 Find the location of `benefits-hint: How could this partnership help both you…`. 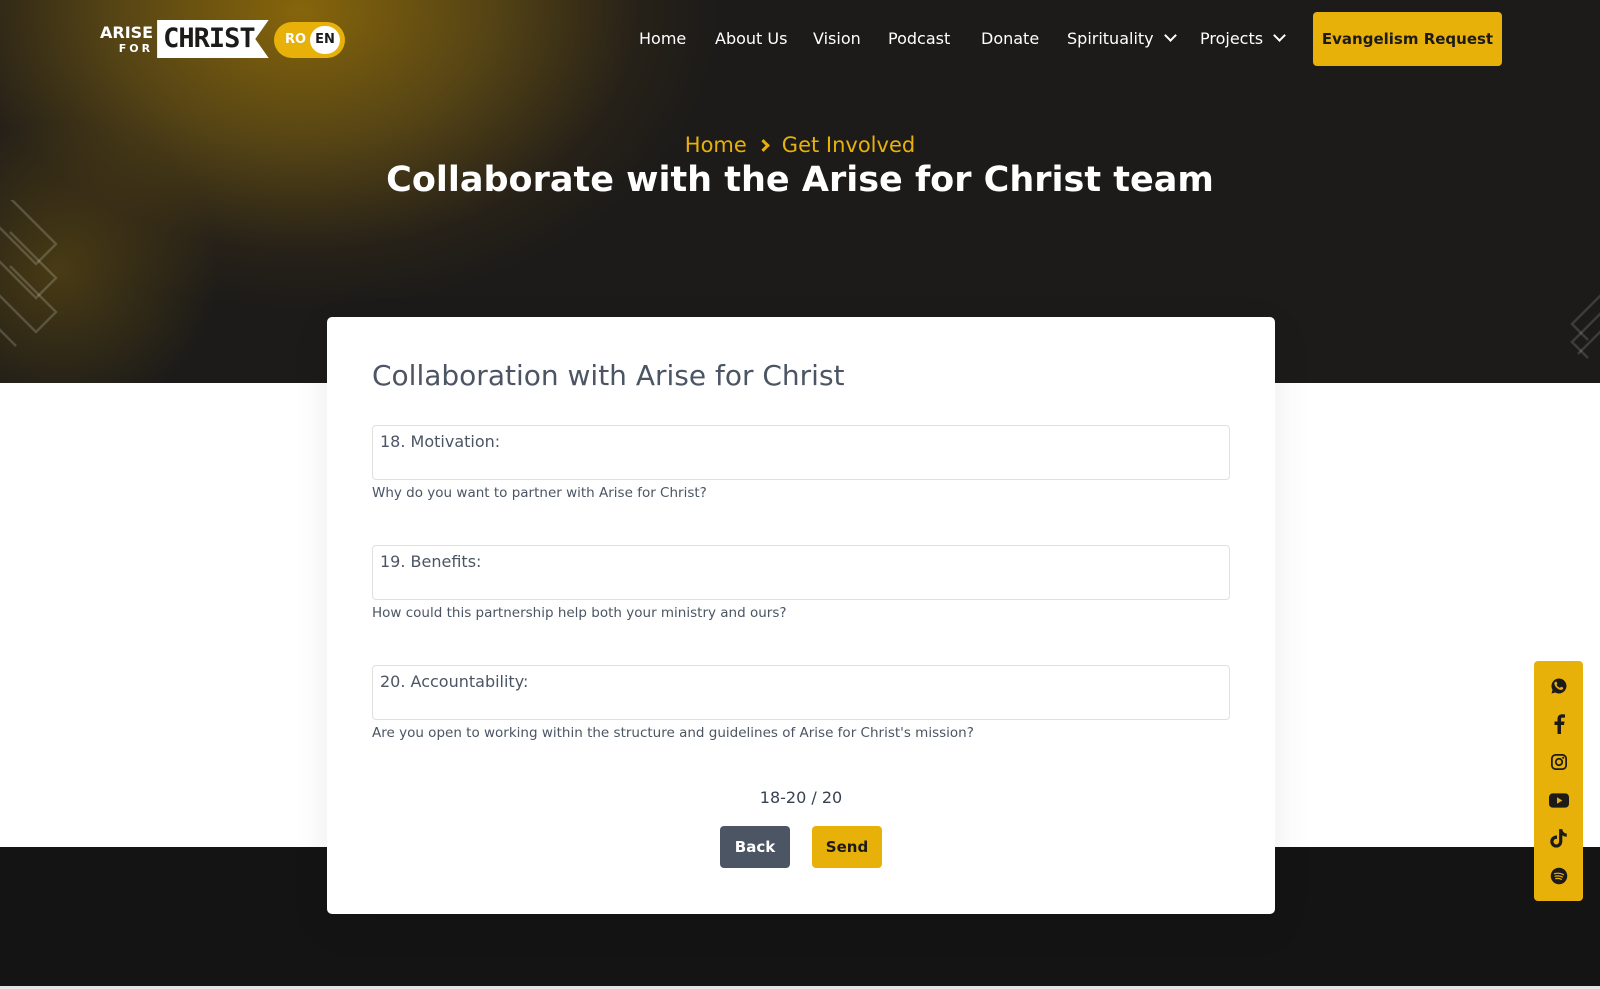

benefits-hint: How could this partnership help both you… is located at coordinates (579, 613).